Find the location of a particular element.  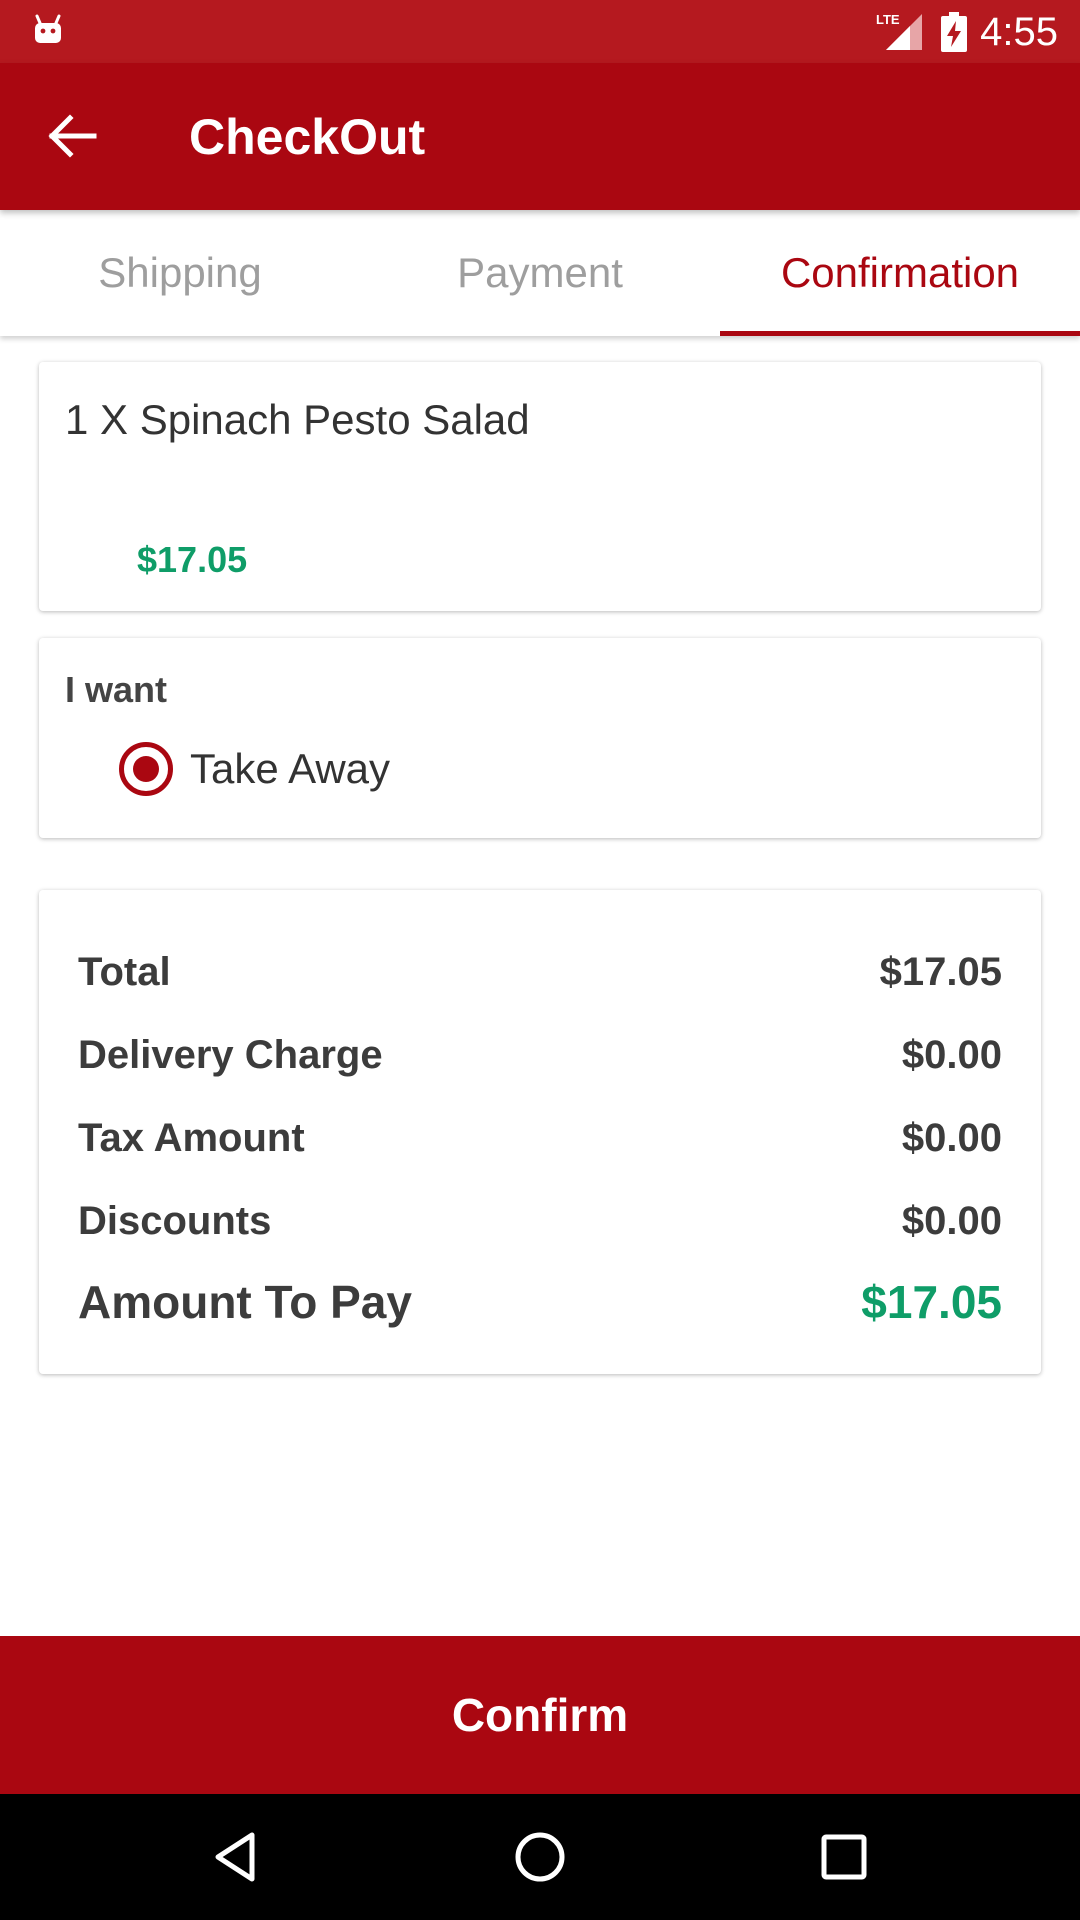

summary-row-amount-to-pay: Amount To Pay $17.05 is located at coordinates (540, 1302).